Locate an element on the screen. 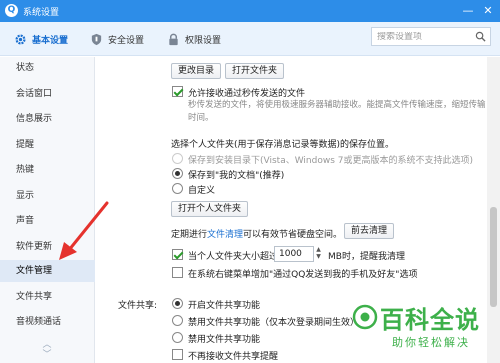 This screenshot has width=500, height=363. watermark-title: 百科全说 is located at coordinates (430, 320).